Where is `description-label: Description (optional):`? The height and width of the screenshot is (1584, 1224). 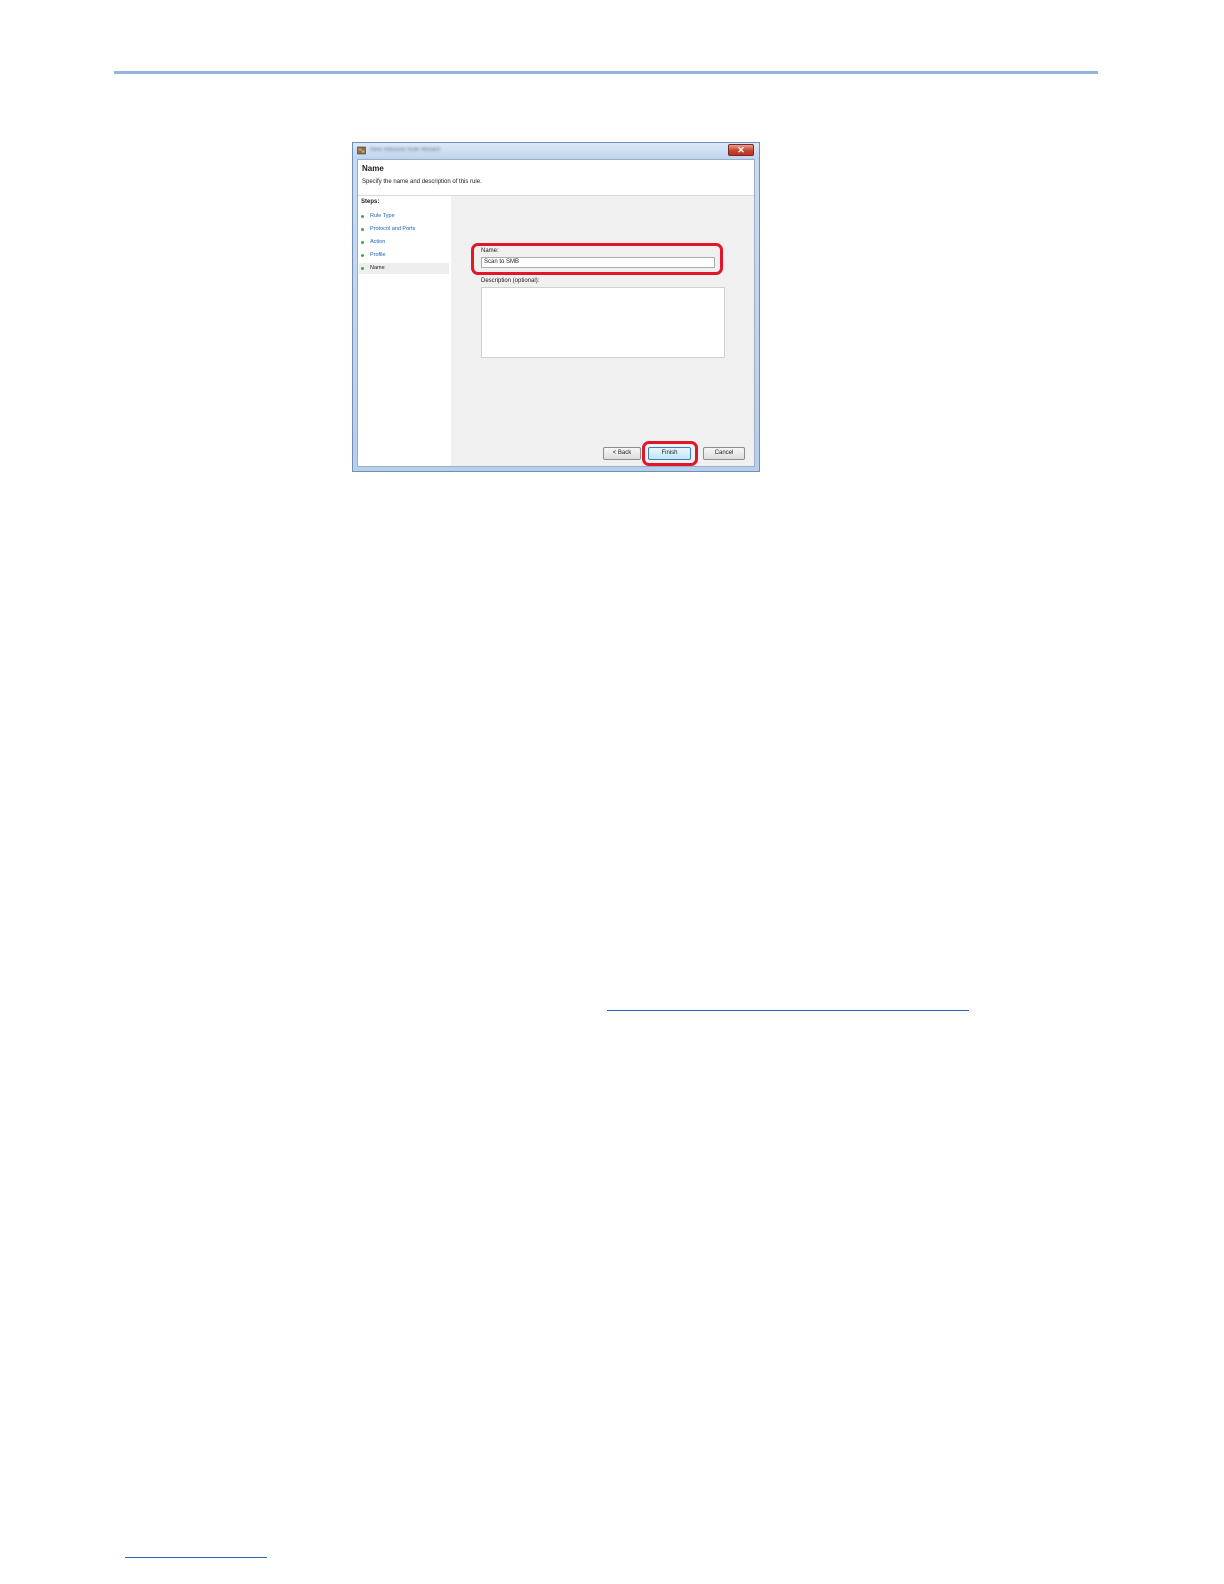
description-label: Description (optional): is located at coordinates (510, 281).